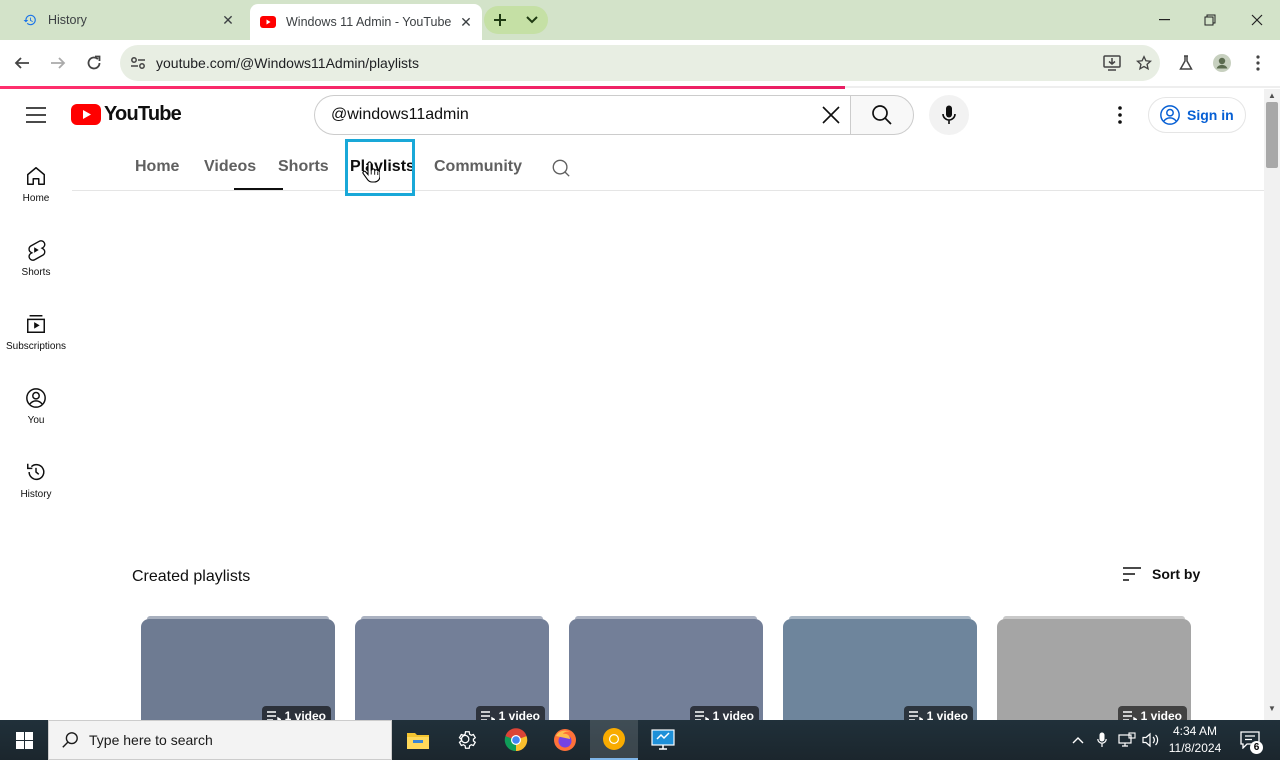 The height and width of the screenshot is (760, 1280). I want to click on chrome-canary-app-icon, so click(614, 740).